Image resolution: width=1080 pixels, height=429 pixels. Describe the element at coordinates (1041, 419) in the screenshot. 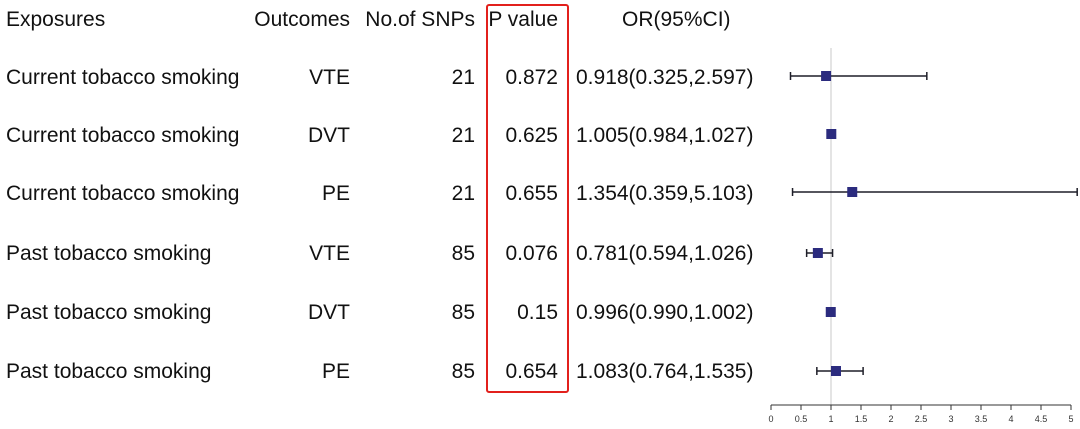

I see `x-tick-label: 4.5` at that location.